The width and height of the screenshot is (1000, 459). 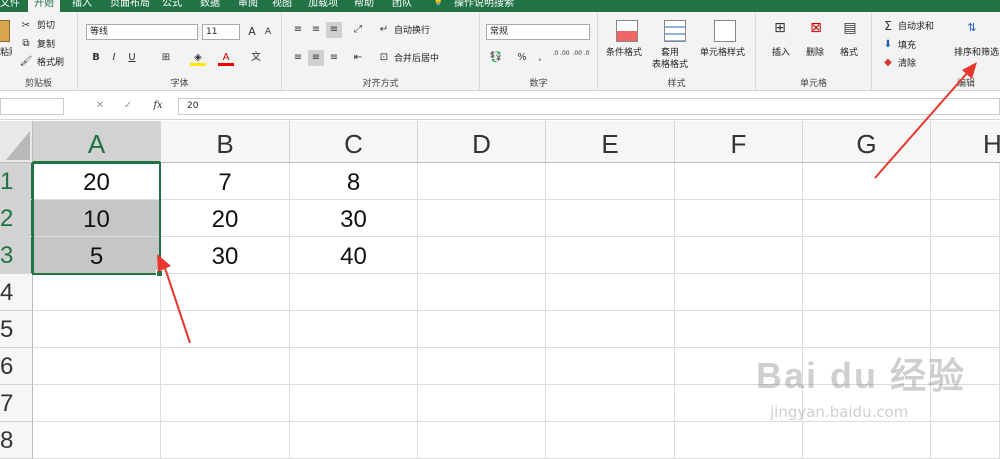 I want to click on align-center-icon: ≡, so click(x=316, y=58).